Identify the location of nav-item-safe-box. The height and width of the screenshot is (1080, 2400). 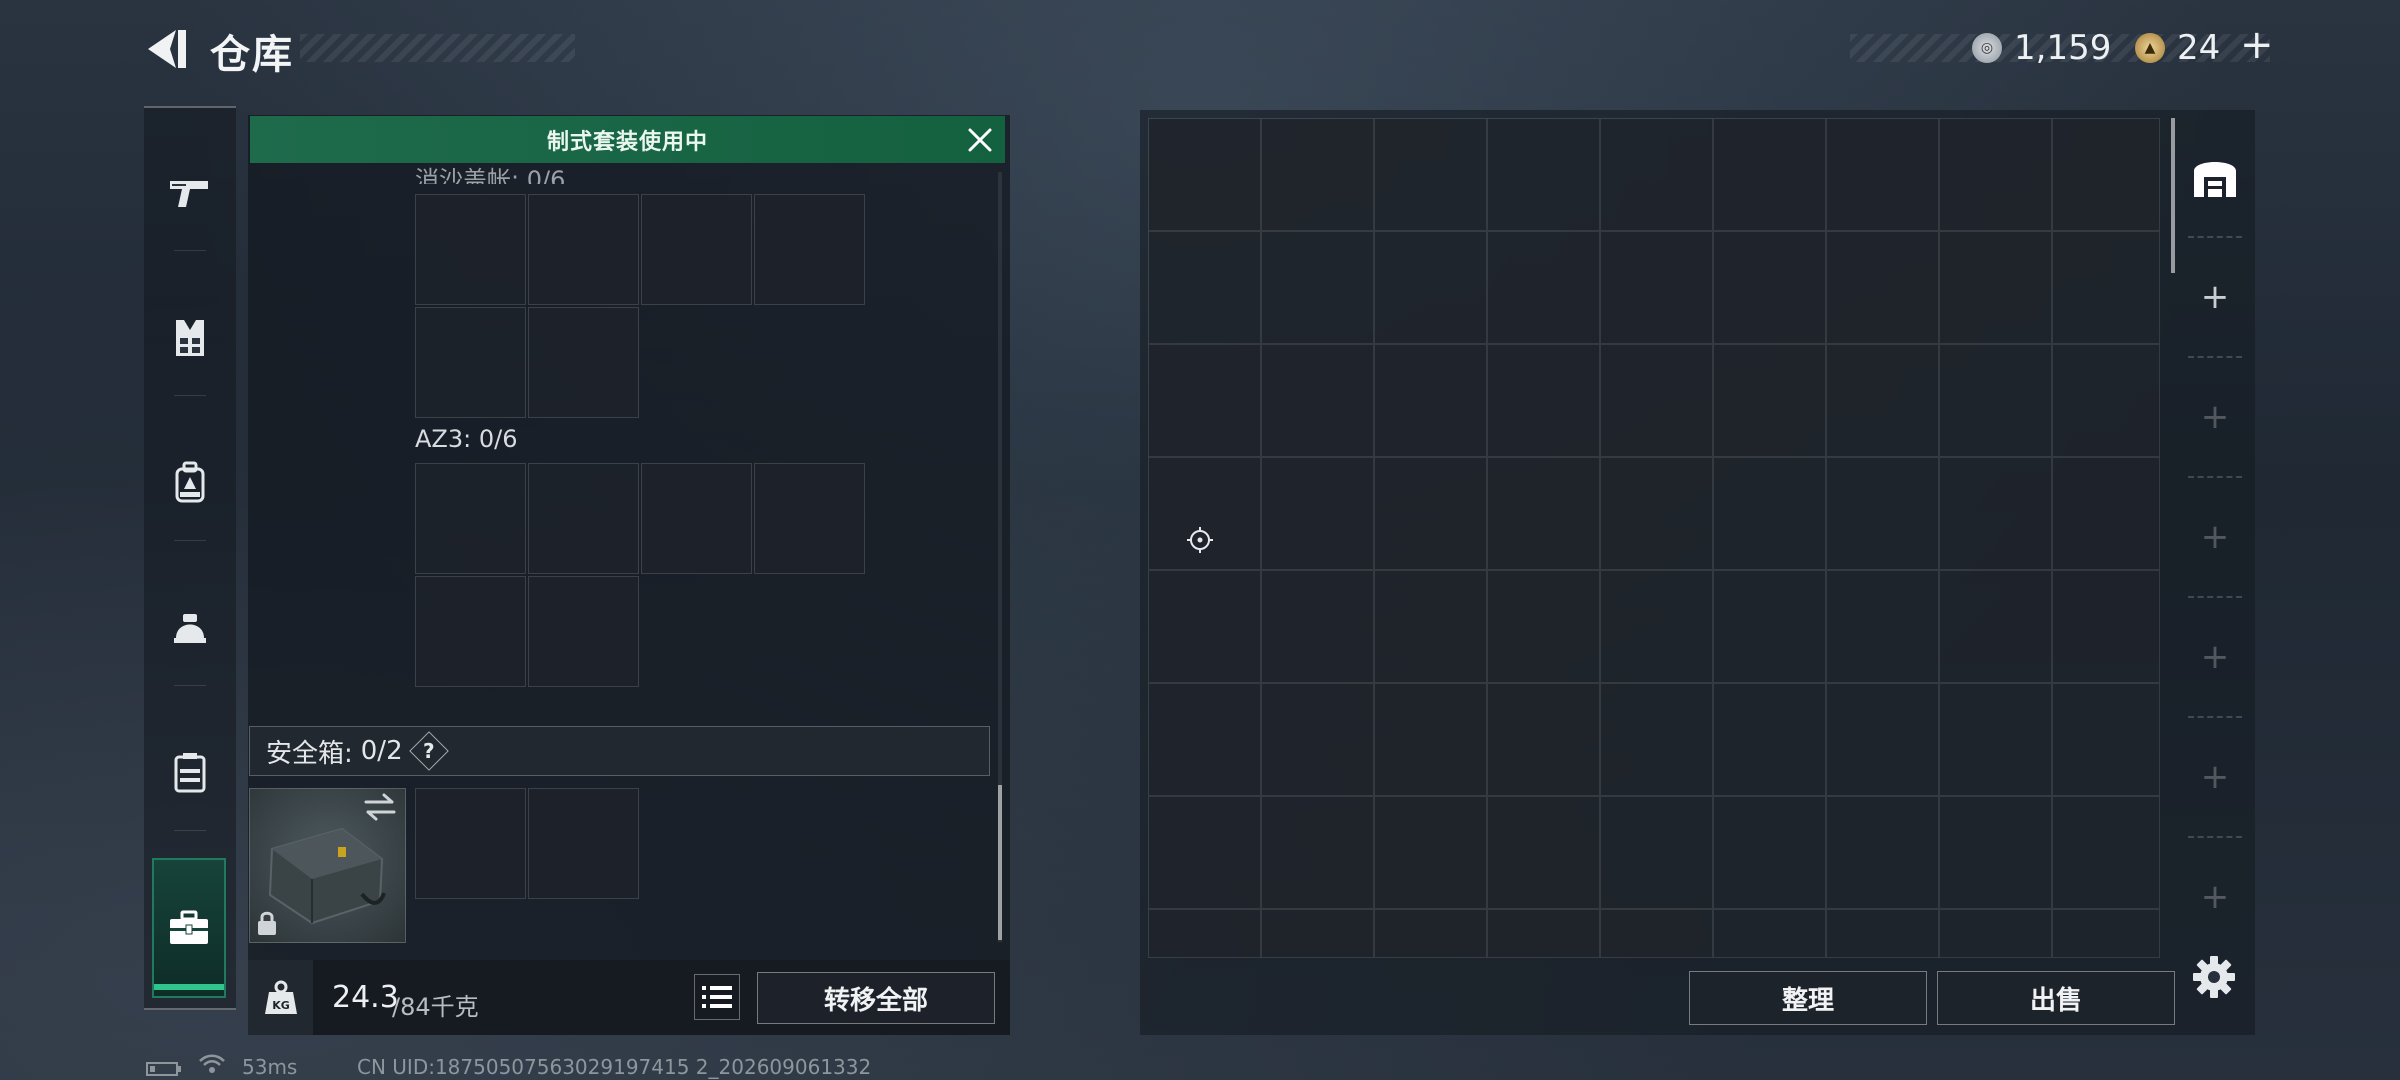
(189, 928).